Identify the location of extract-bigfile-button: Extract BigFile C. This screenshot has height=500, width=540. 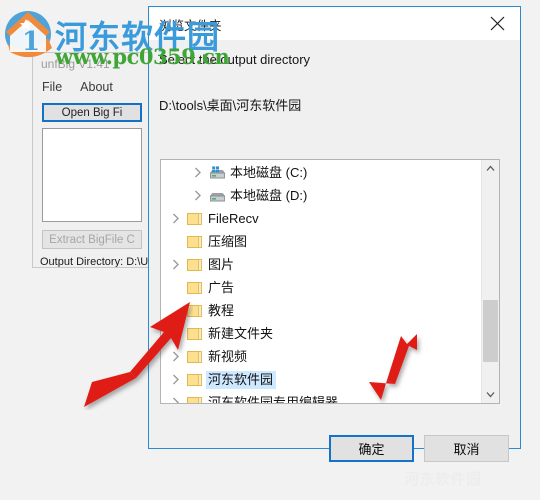
(92, 239).